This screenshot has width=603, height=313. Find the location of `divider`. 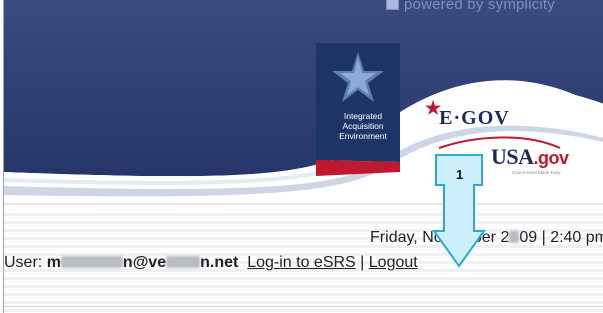

divider is located at coordinates (303, 306).